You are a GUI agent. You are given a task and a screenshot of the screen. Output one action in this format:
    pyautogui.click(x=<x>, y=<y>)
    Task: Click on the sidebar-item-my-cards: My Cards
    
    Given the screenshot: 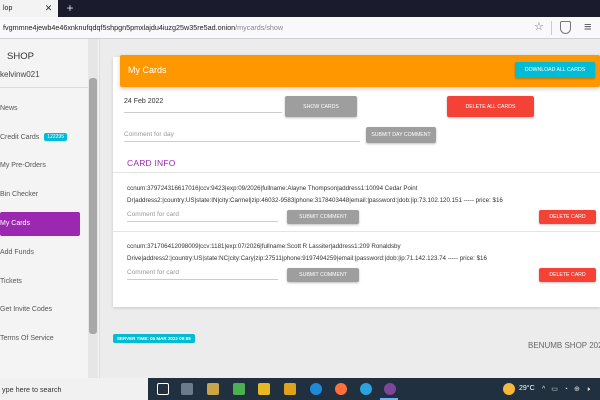 What is the action you would take?
    pyautogui.click(x=40, y=224)
    